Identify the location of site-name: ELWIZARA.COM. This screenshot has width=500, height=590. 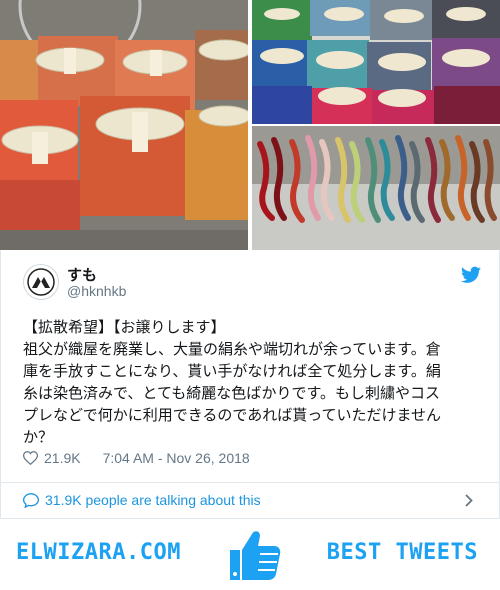
(98, 552).